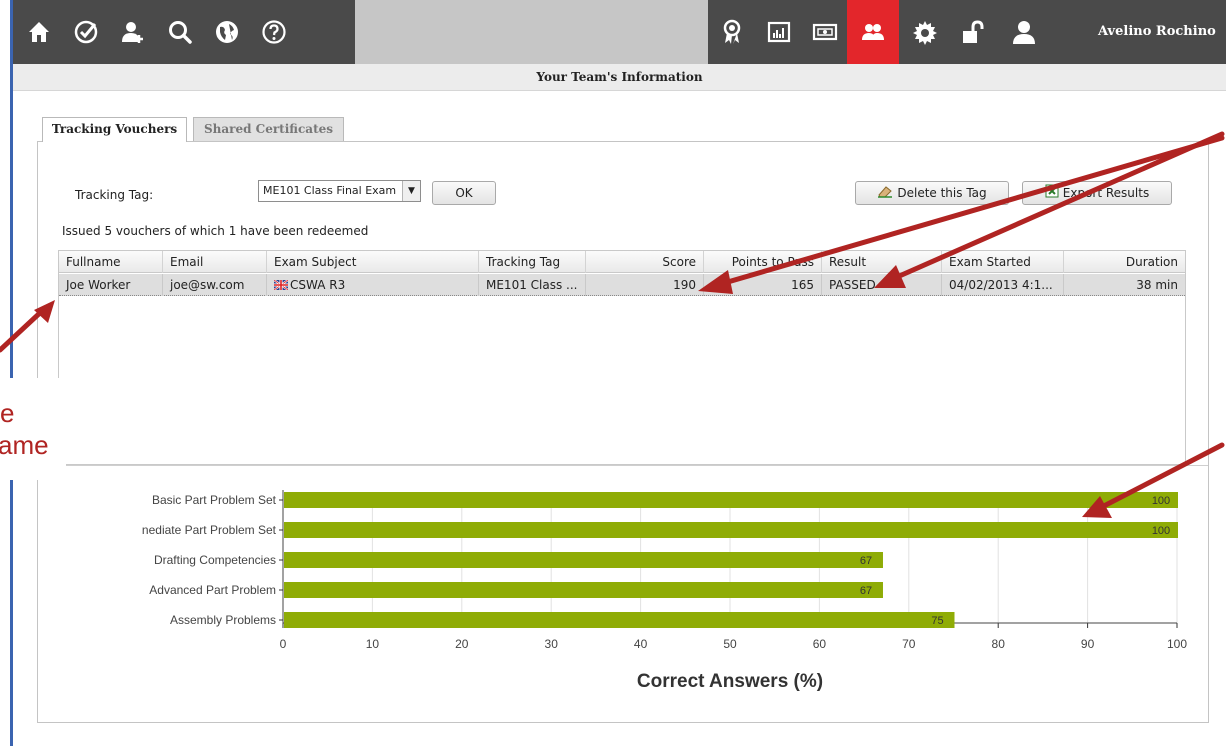 This screenshot has height=746, width=1226. I want to click on annotation-line-1: e, so click(7, 413).